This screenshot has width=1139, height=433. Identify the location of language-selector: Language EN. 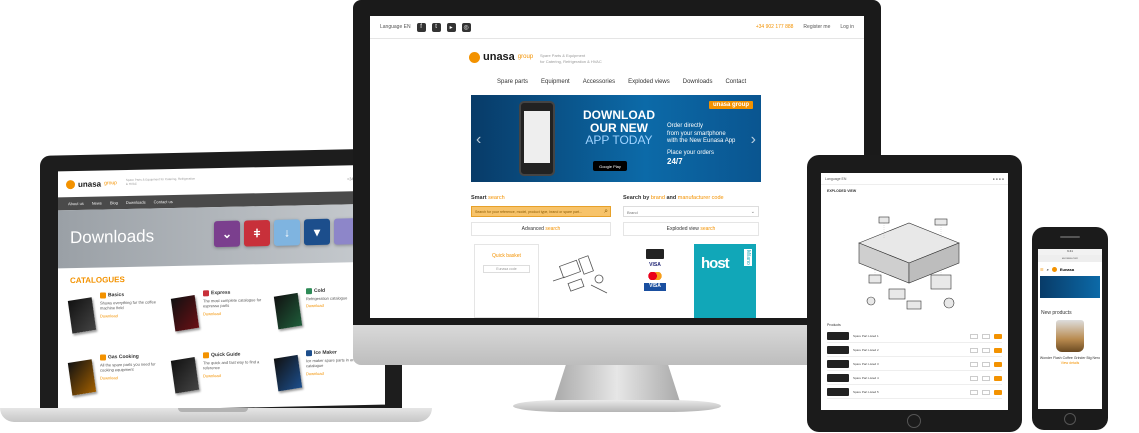
(395, 27).